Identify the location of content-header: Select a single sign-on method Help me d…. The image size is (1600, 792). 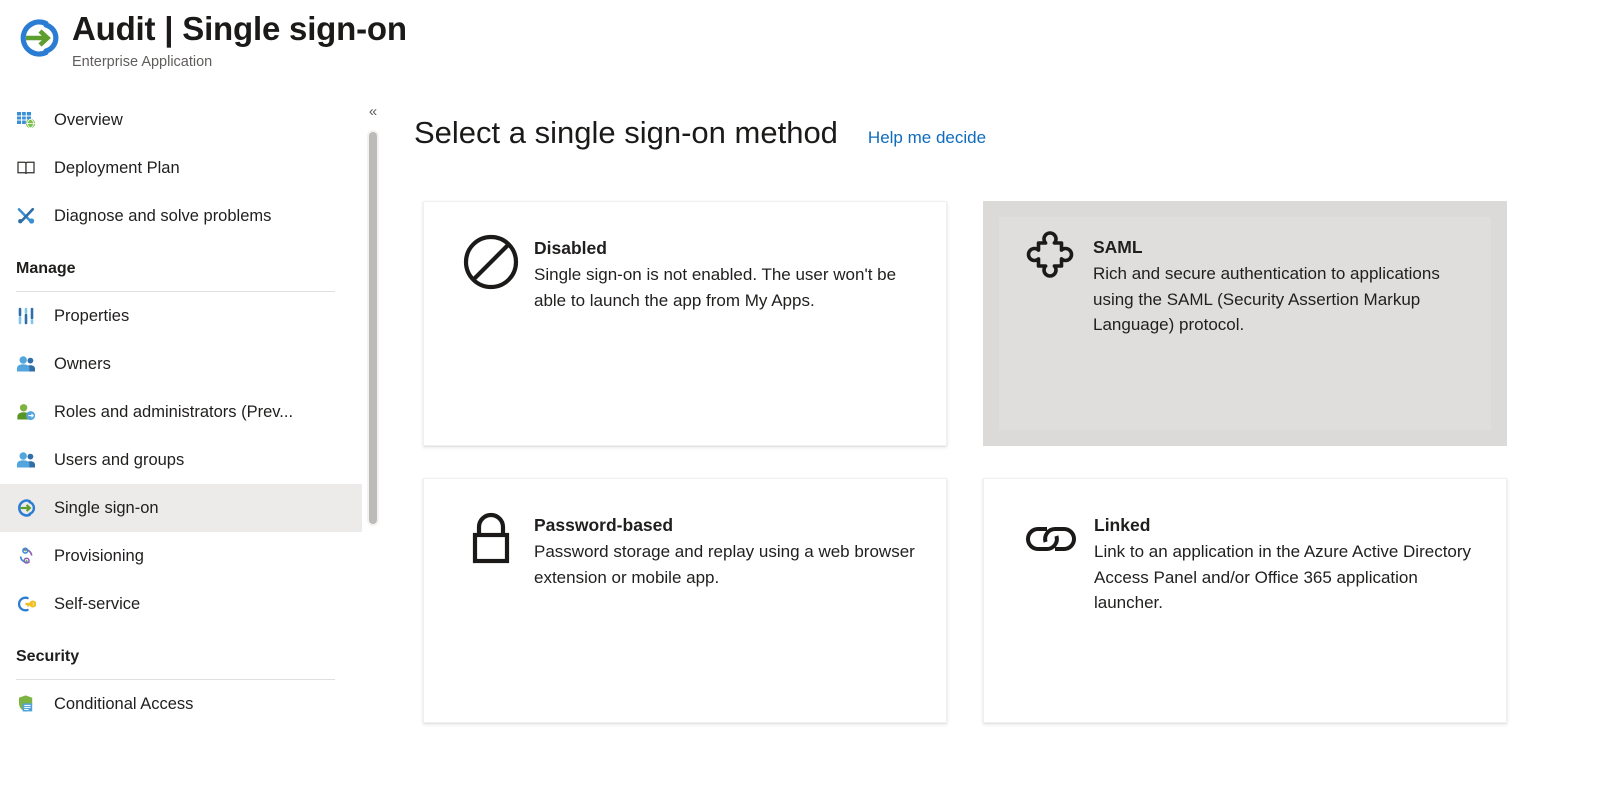
(700, 133).